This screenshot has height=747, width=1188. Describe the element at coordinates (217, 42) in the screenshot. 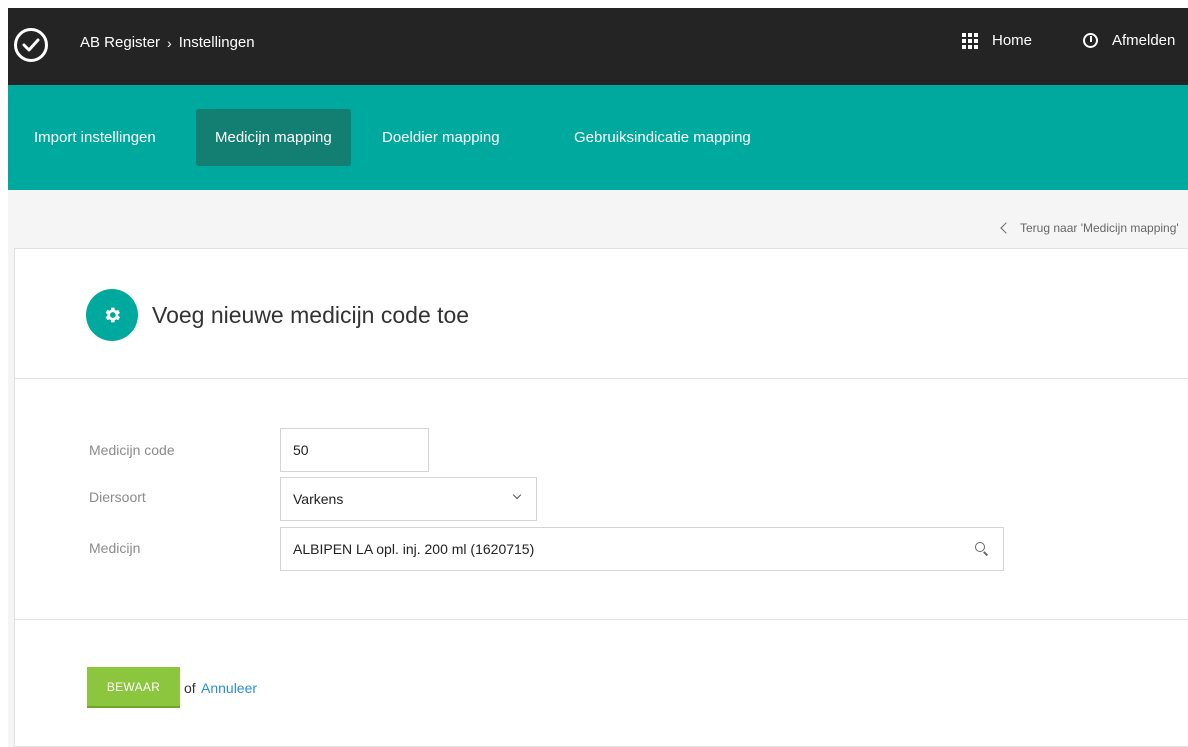

I see `breadcrumb-section: Instellingen` at that location.